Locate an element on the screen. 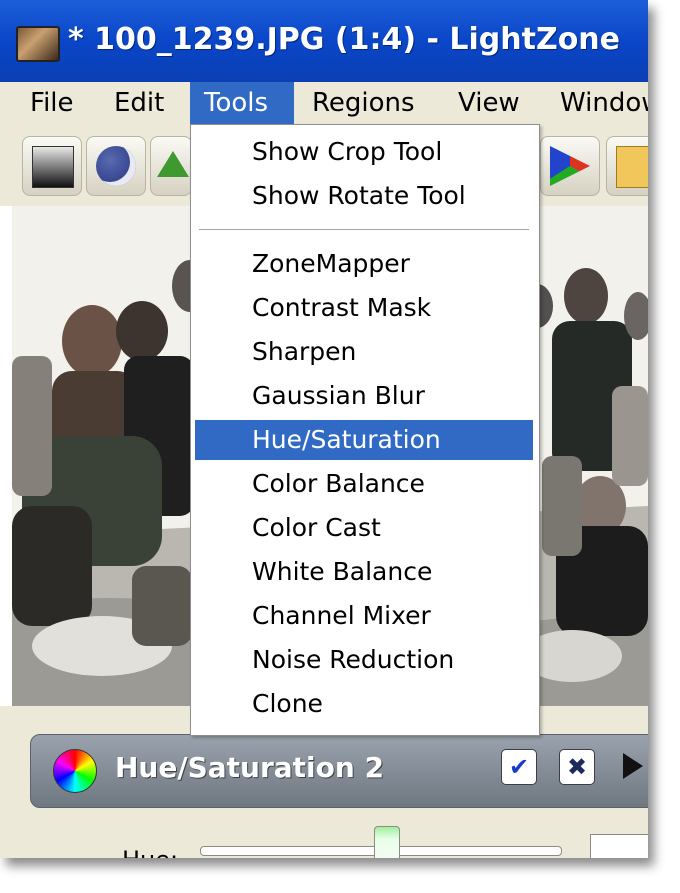 The image size is (680, 893). contrast-mask-button is located at coordinates (116, 166).